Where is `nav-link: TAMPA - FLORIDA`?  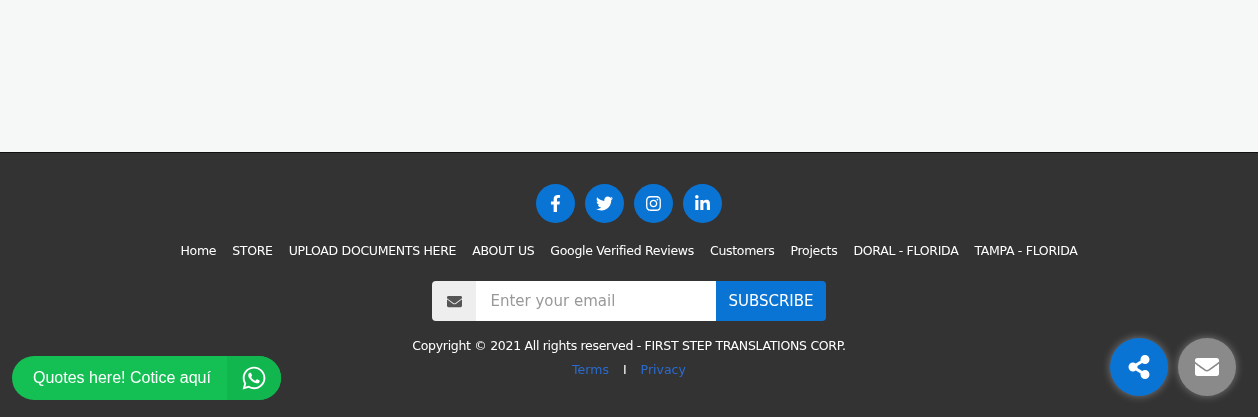 nav-link: TAMPA - FLORIDA is located at coordinates (1026, 250).